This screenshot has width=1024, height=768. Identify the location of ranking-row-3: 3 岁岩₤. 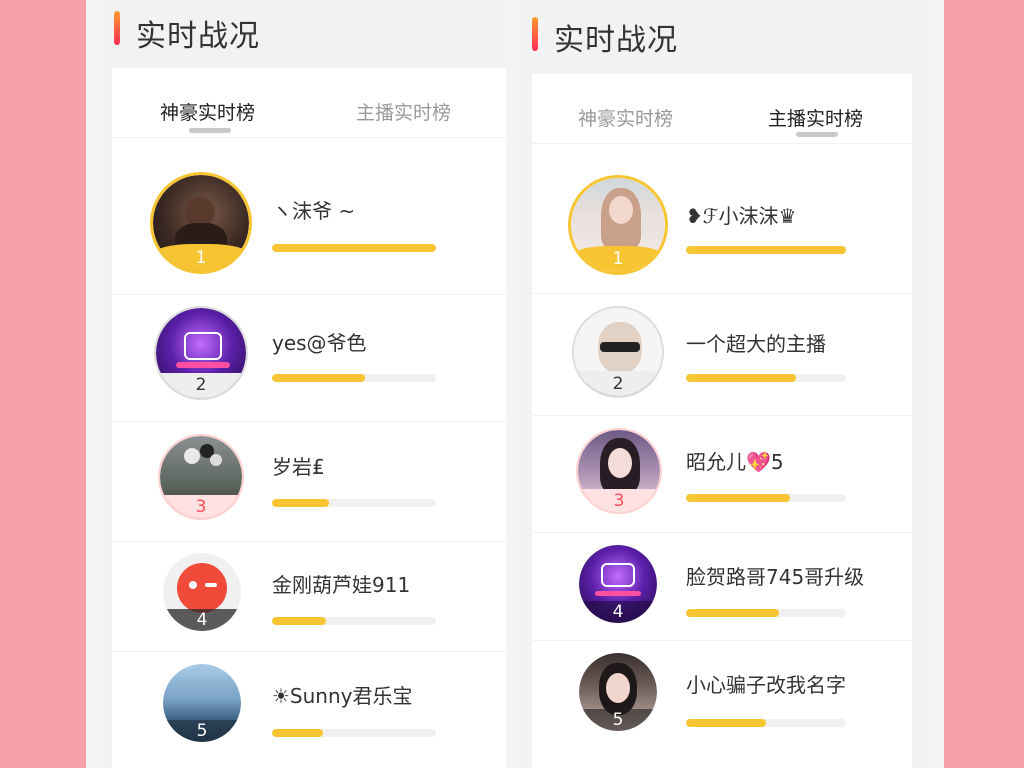
(309, 482).